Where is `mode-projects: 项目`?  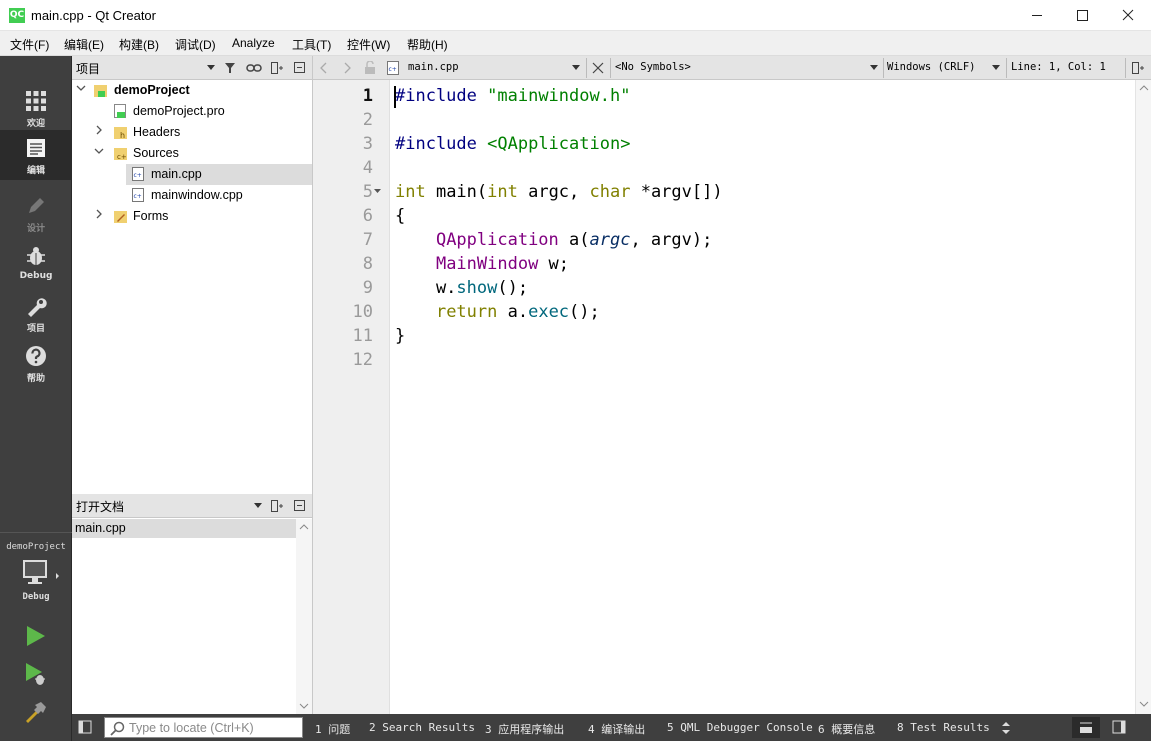 mode-projects: 项目 is located at coordinates (36, 313).